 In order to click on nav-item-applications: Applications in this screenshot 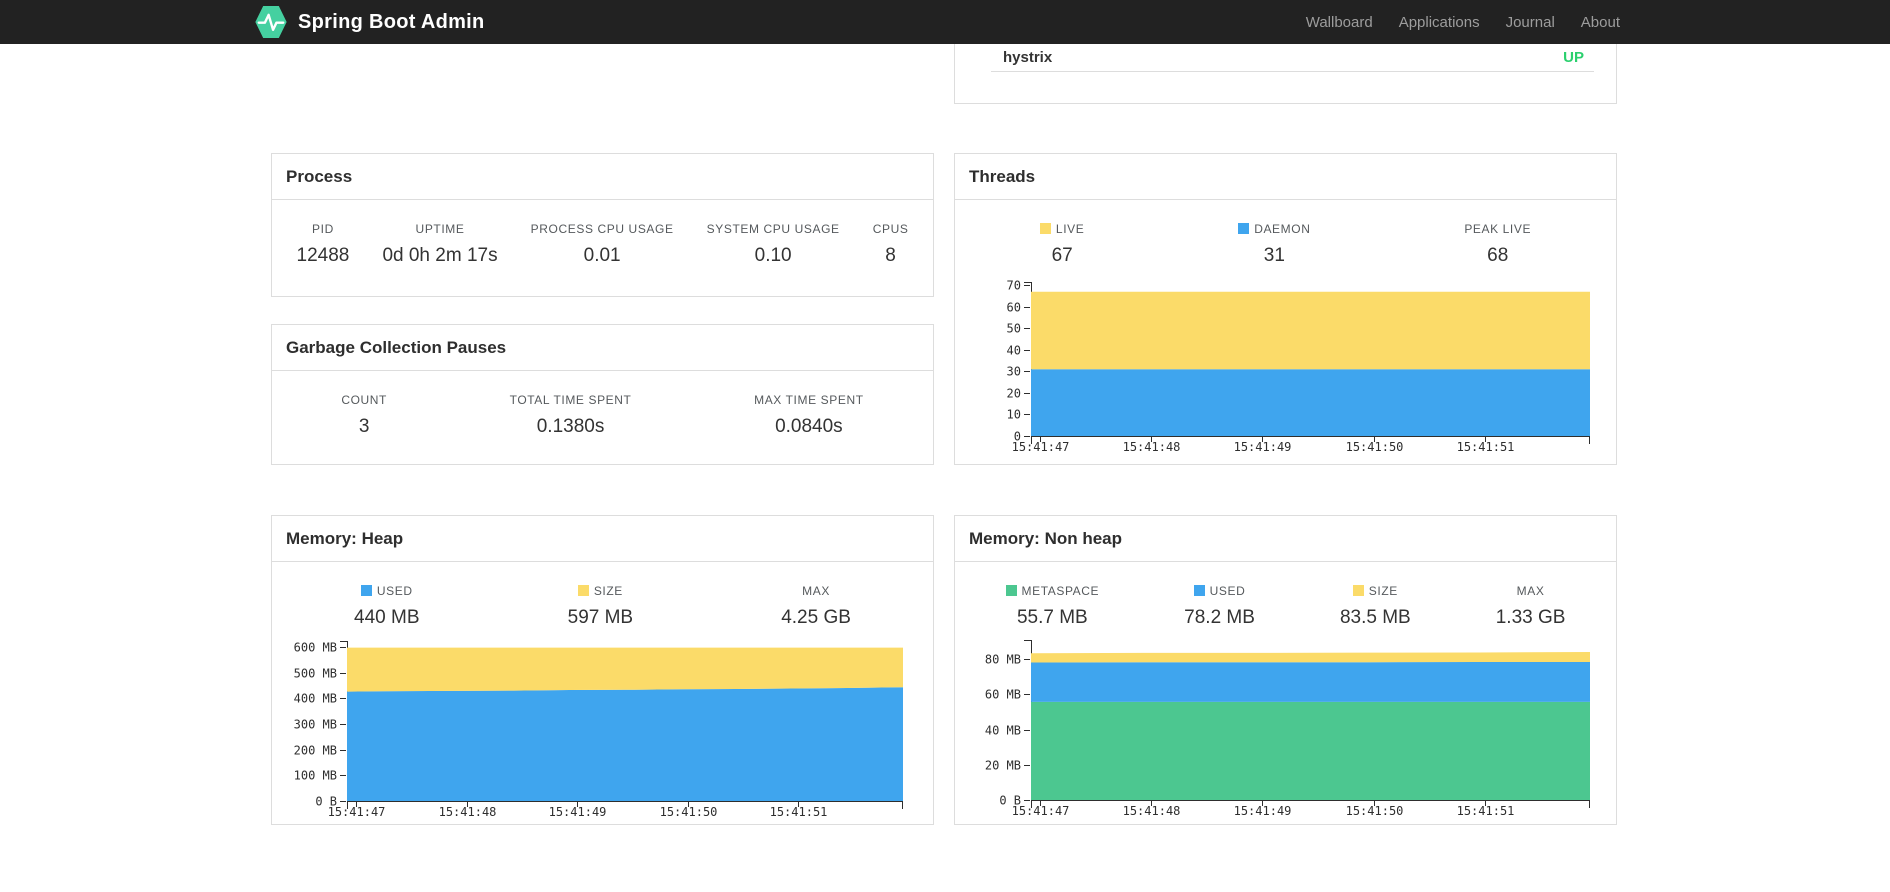, I will do `click(1439, 22)`.